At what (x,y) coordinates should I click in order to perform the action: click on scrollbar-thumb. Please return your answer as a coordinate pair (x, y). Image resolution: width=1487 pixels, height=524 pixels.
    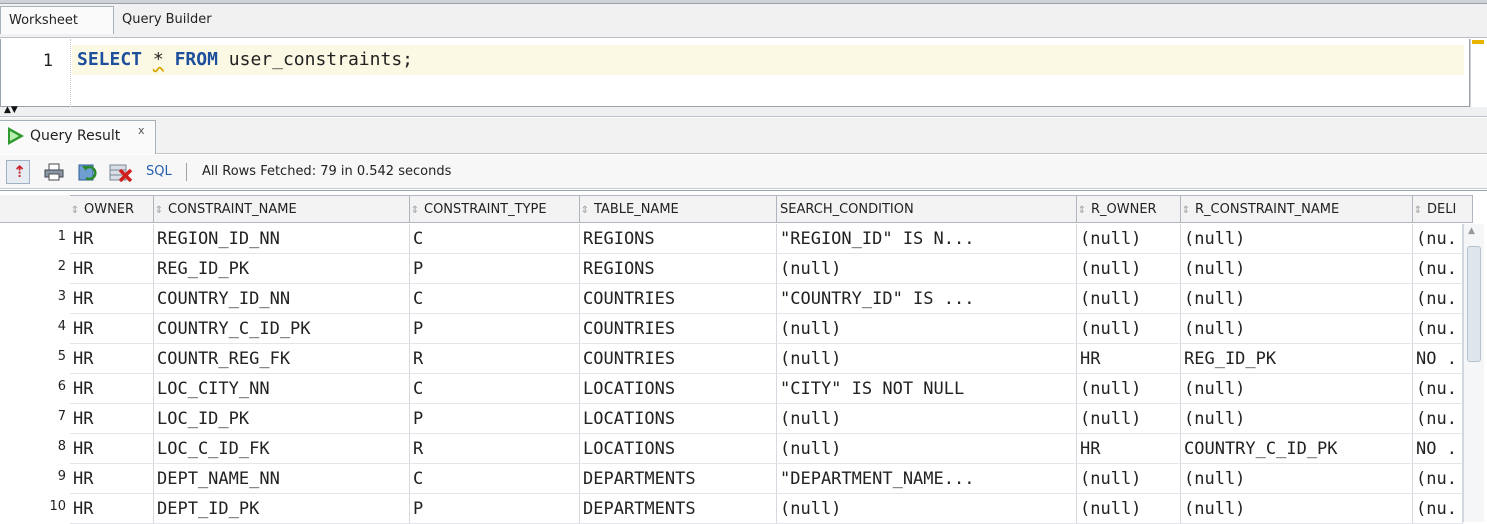
    Looking at the image, I should click on (1474, 304).